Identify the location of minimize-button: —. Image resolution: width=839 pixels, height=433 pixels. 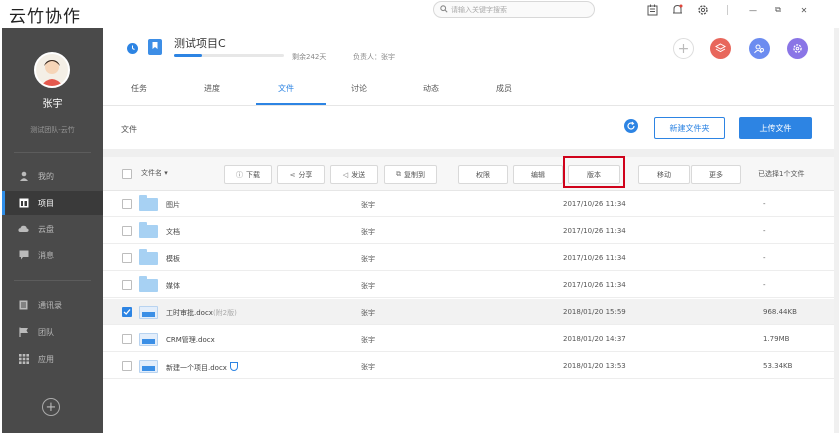
(753, 10).